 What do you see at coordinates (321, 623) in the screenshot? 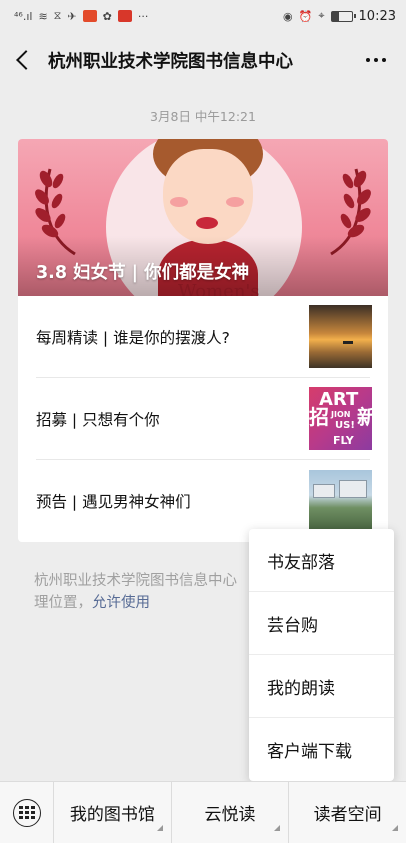
I see `submenu-item-shop: 芸台购` at bounding box center [321, 623].